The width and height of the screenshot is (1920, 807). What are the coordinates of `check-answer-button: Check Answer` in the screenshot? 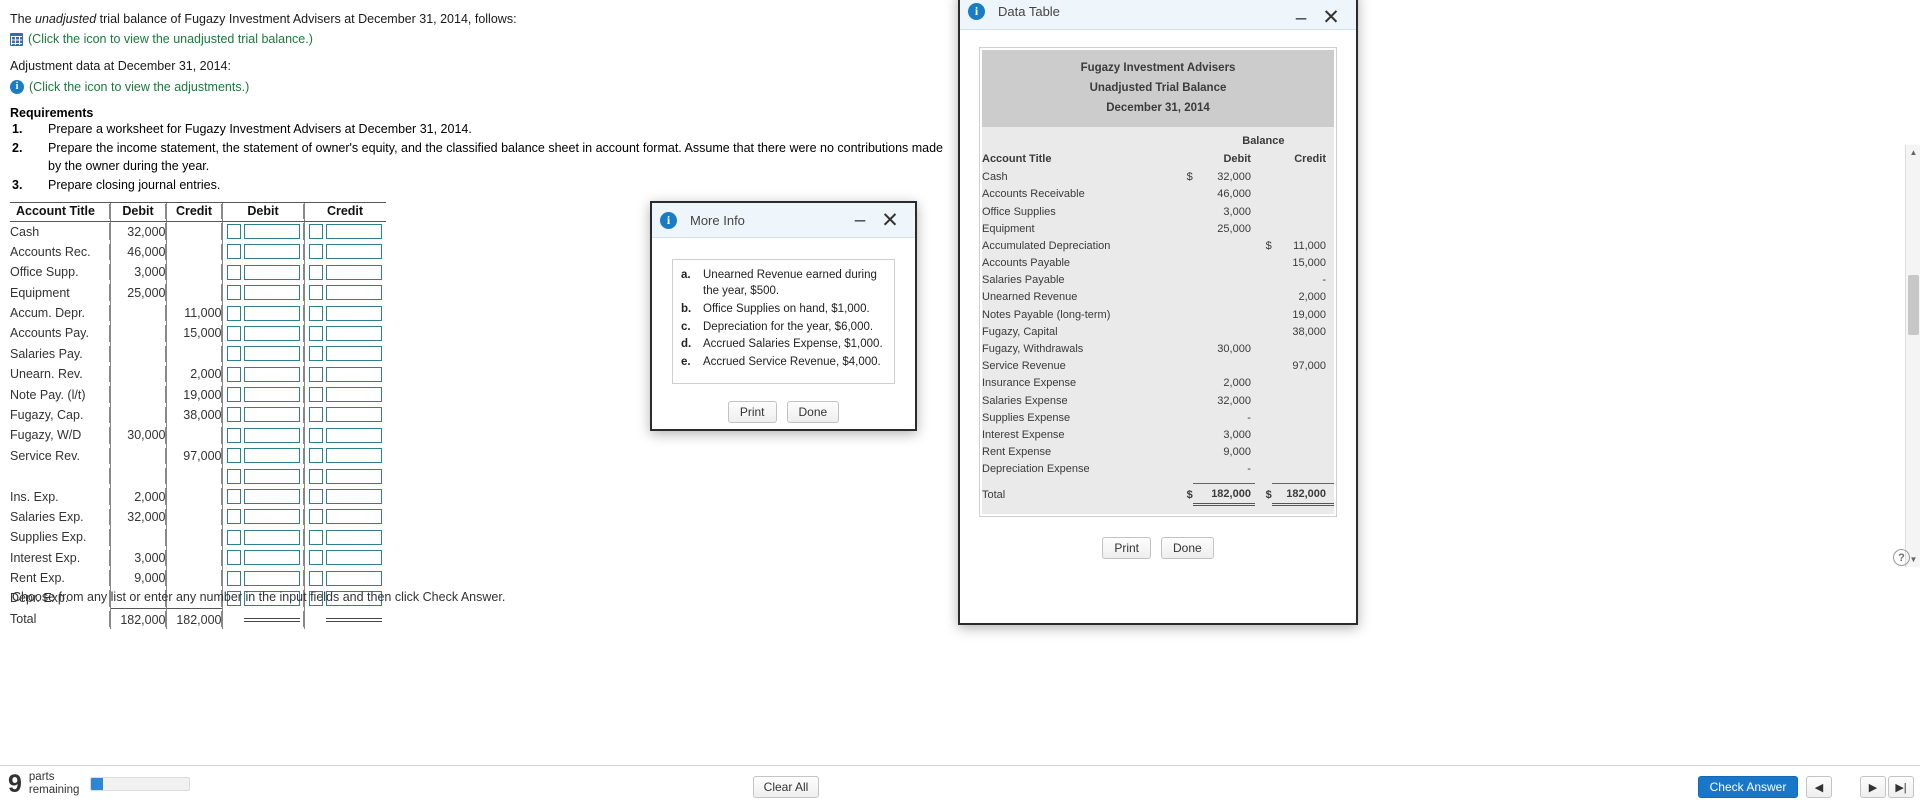 It's located at (1748, 787).